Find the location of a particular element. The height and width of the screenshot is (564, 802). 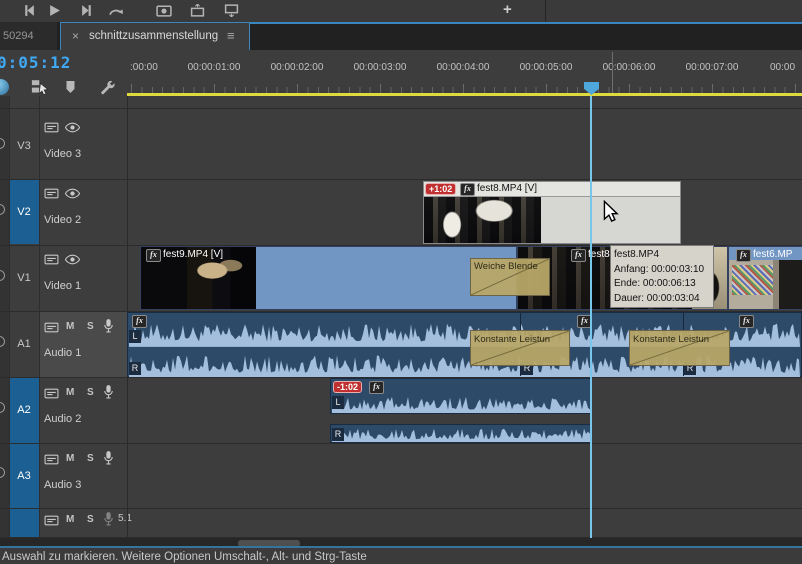

transition-label: Weiche Blende is located at coordinates (506, 266).